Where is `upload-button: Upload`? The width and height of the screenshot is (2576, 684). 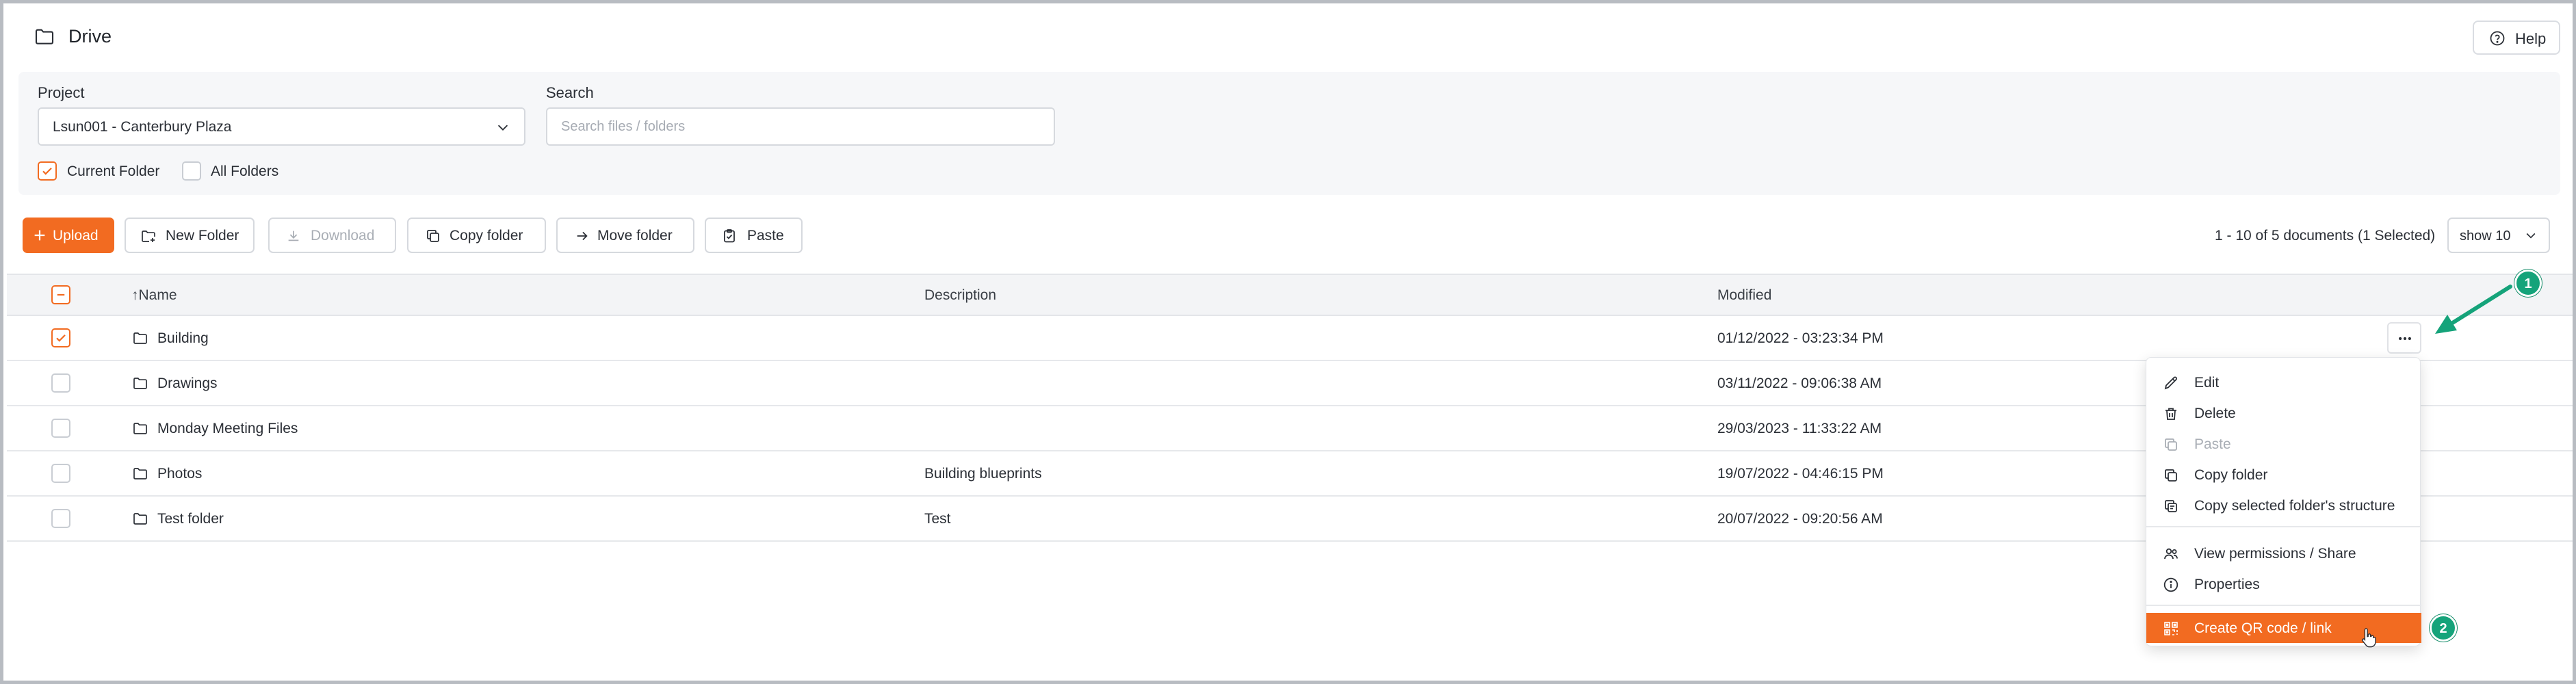 upload-button: Upload is located at coordinates (68, 235).